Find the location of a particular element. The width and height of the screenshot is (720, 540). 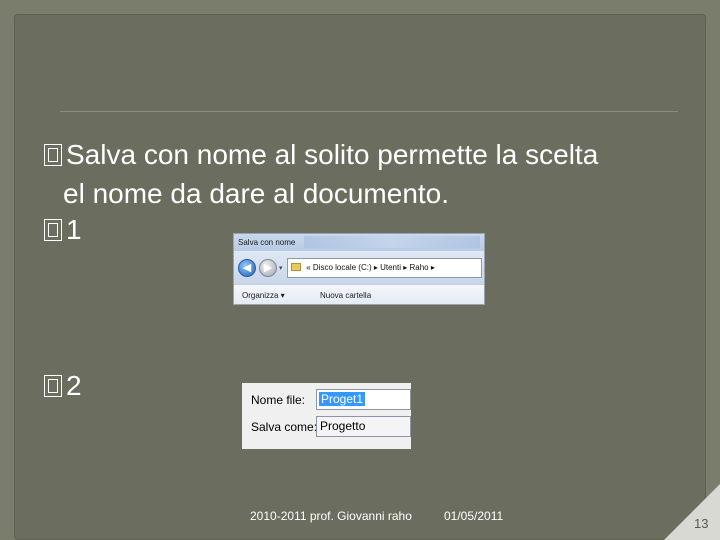

address-bar: « Disco locale (C:) ▸ Utenti ▸ Raho ▸ is located at coordinates (384, 268).